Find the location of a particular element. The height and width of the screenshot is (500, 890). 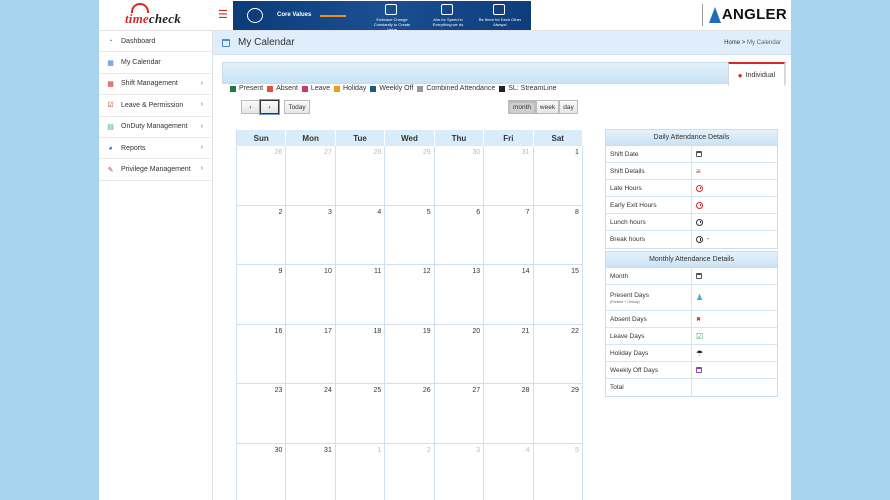

detail-value: - is located at coordinates (734, 239).